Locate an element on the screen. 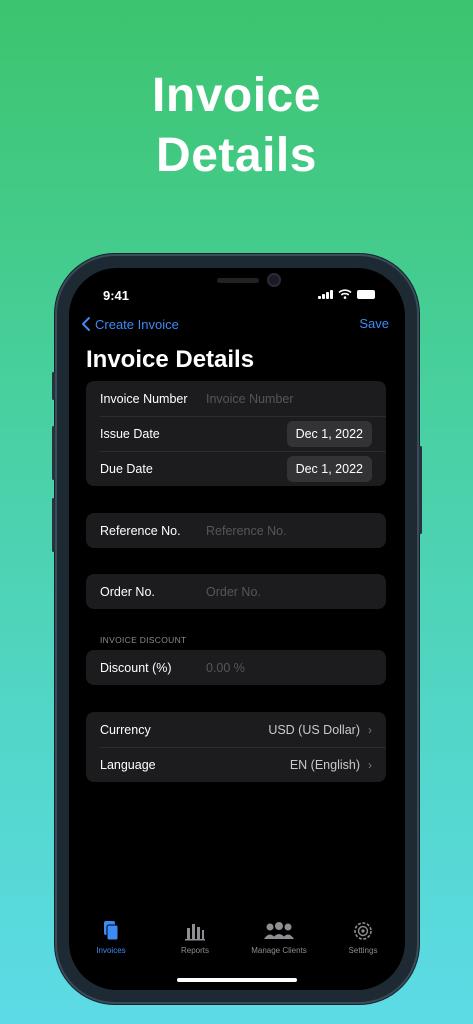 The image size is (473, 1024). back-button-label: Create Invoice is located at coordinates (137, 324).